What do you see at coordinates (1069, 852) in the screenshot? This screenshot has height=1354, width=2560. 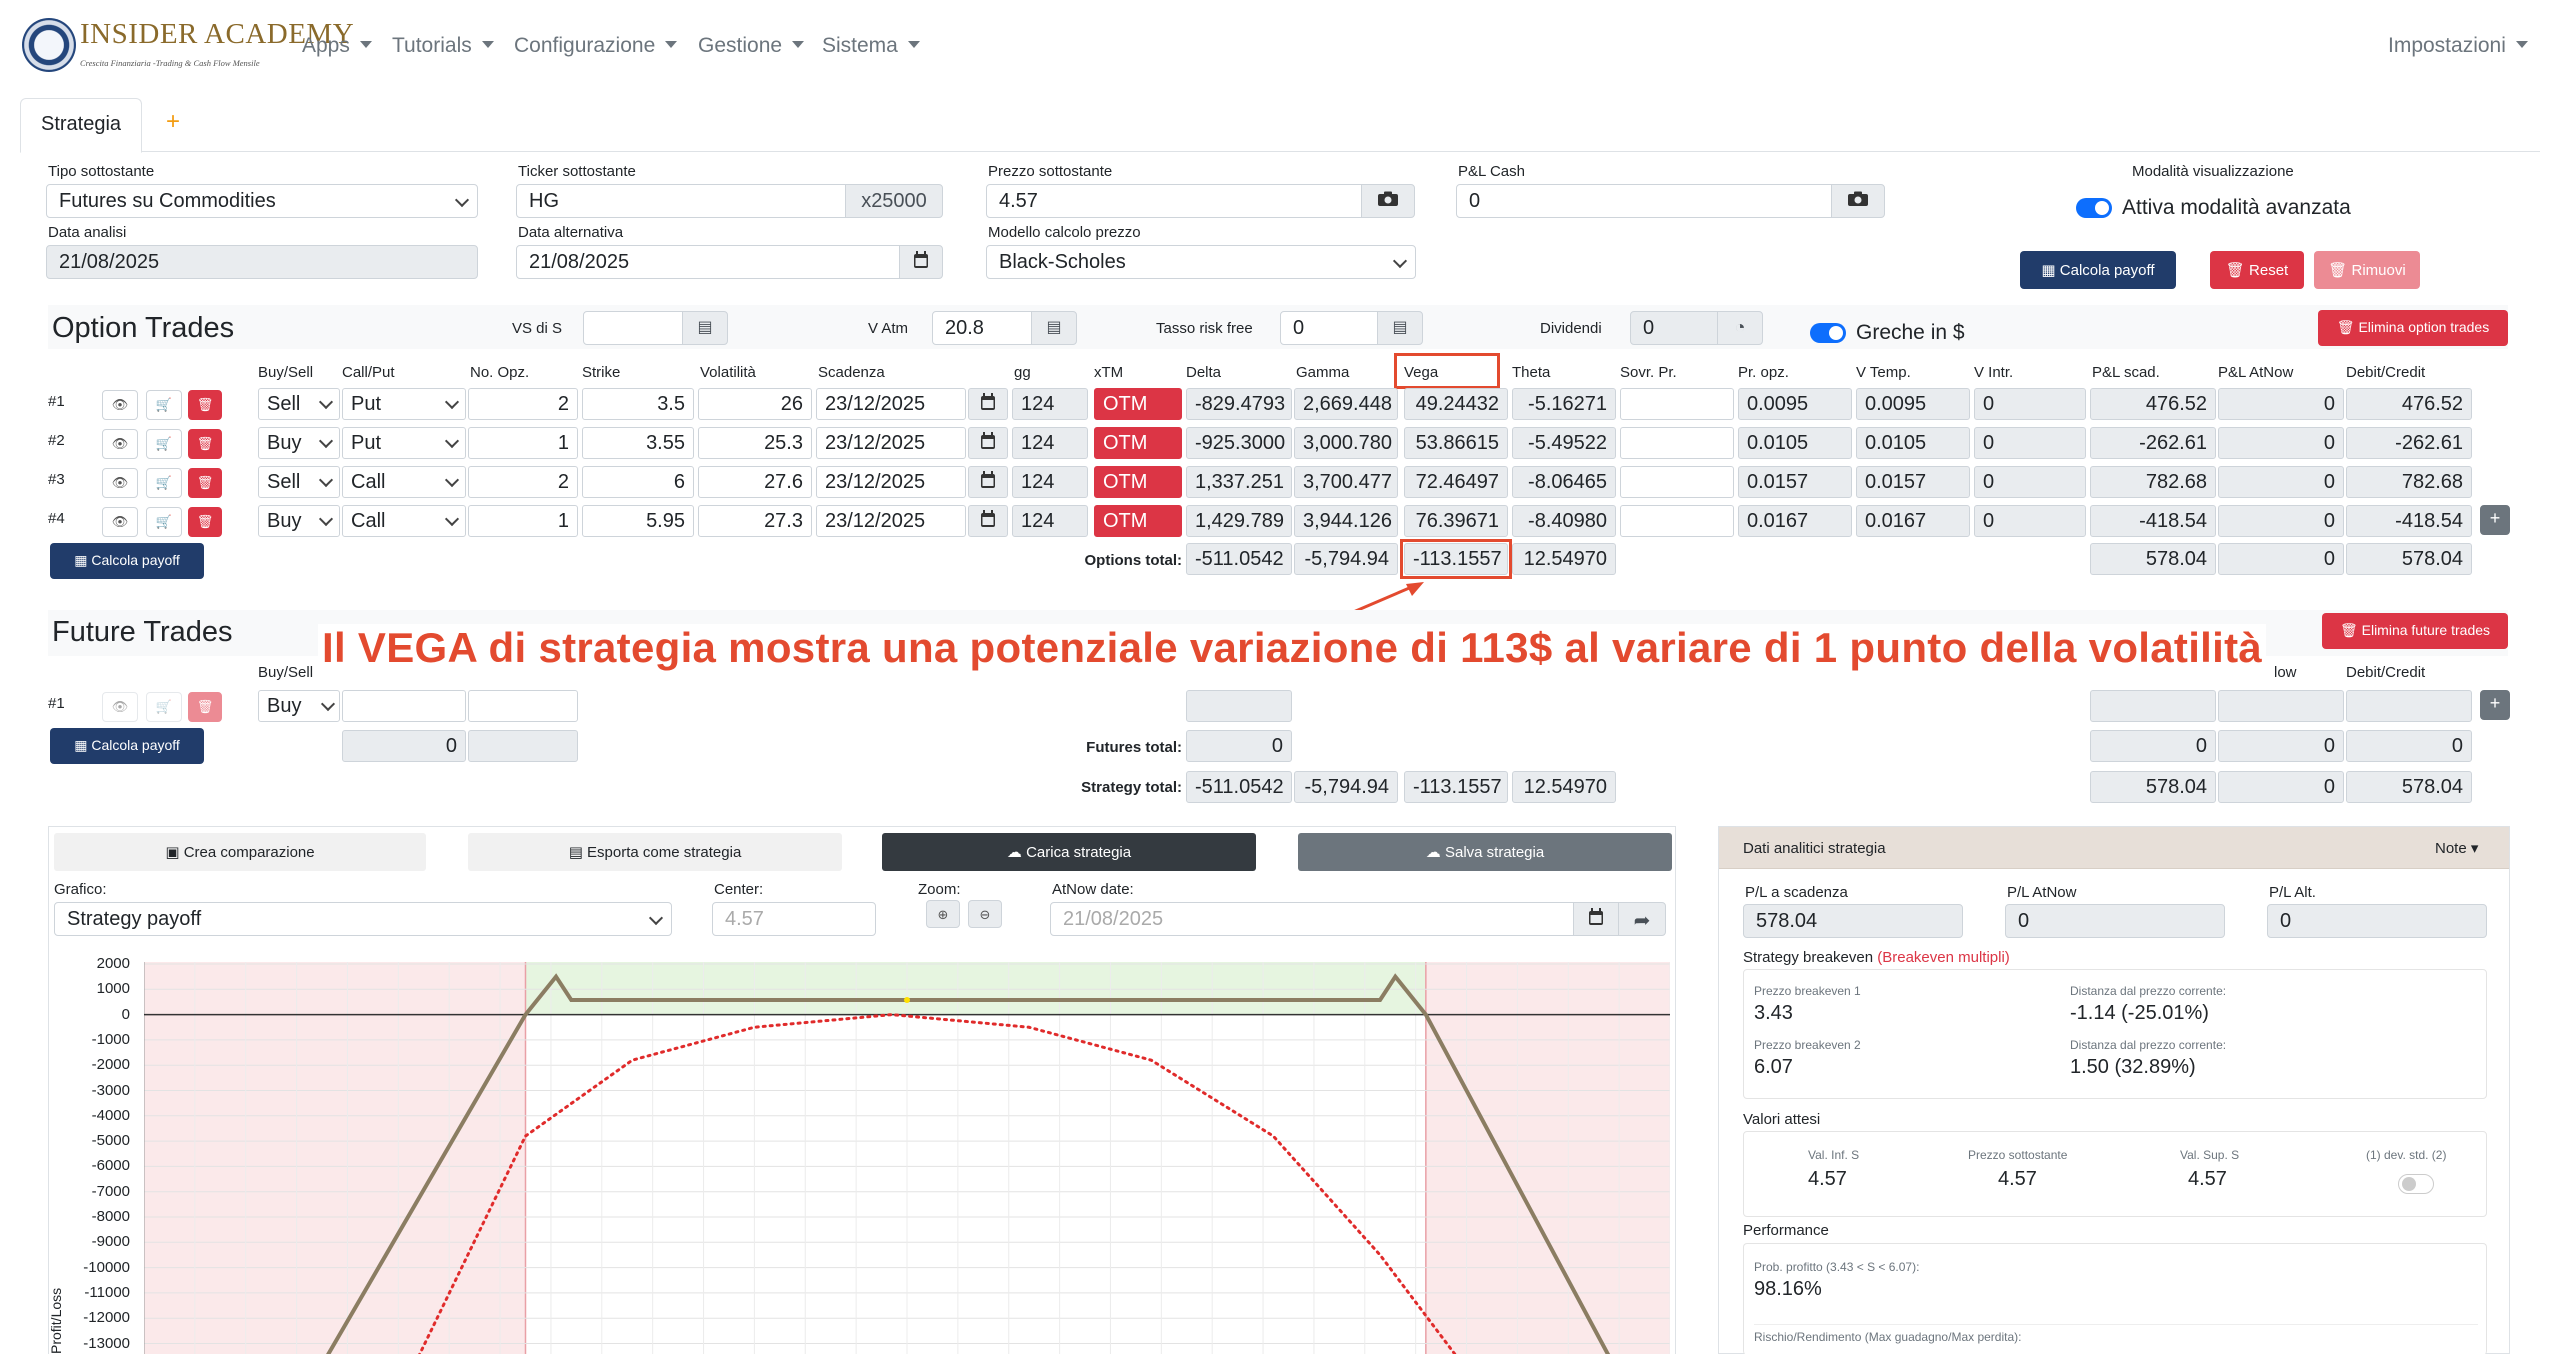 I see `carica-strategia-button: ☁ Carica strategia` at bounding box center [1069, 852].